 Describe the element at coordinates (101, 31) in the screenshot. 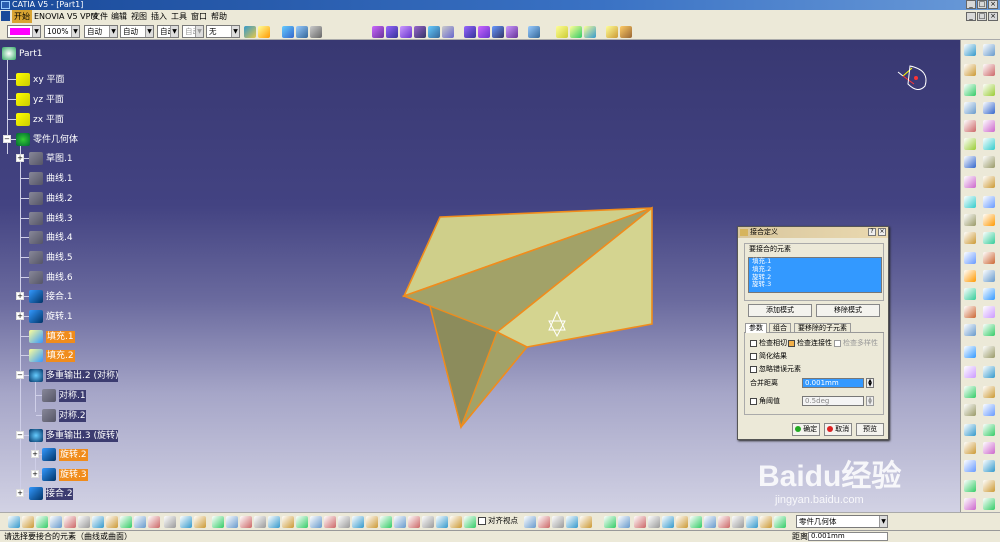

I see `line-thickness-select: 自动 ▼` at that location.